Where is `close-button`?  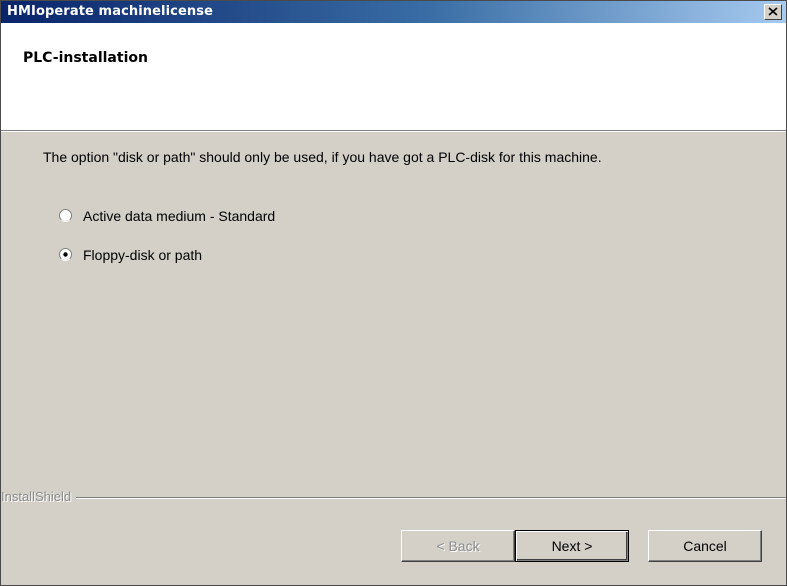 close-button is located at coordinates (773, 12).